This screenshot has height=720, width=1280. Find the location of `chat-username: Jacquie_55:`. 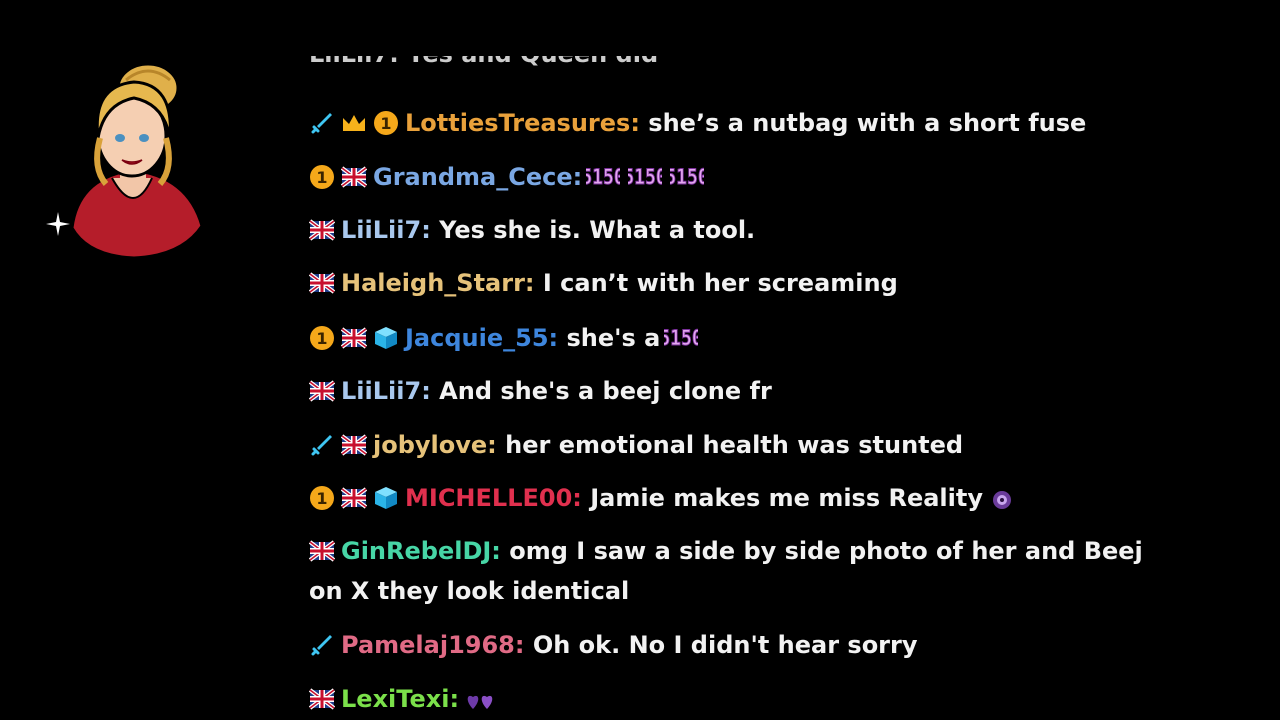

chat-username: Jacquie_55: is located at coordinates (481, 338).